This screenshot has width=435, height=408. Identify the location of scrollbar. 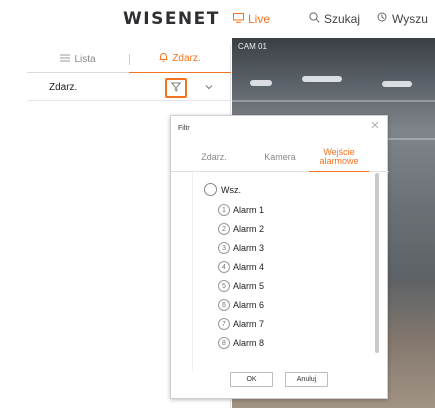
(377, 263).